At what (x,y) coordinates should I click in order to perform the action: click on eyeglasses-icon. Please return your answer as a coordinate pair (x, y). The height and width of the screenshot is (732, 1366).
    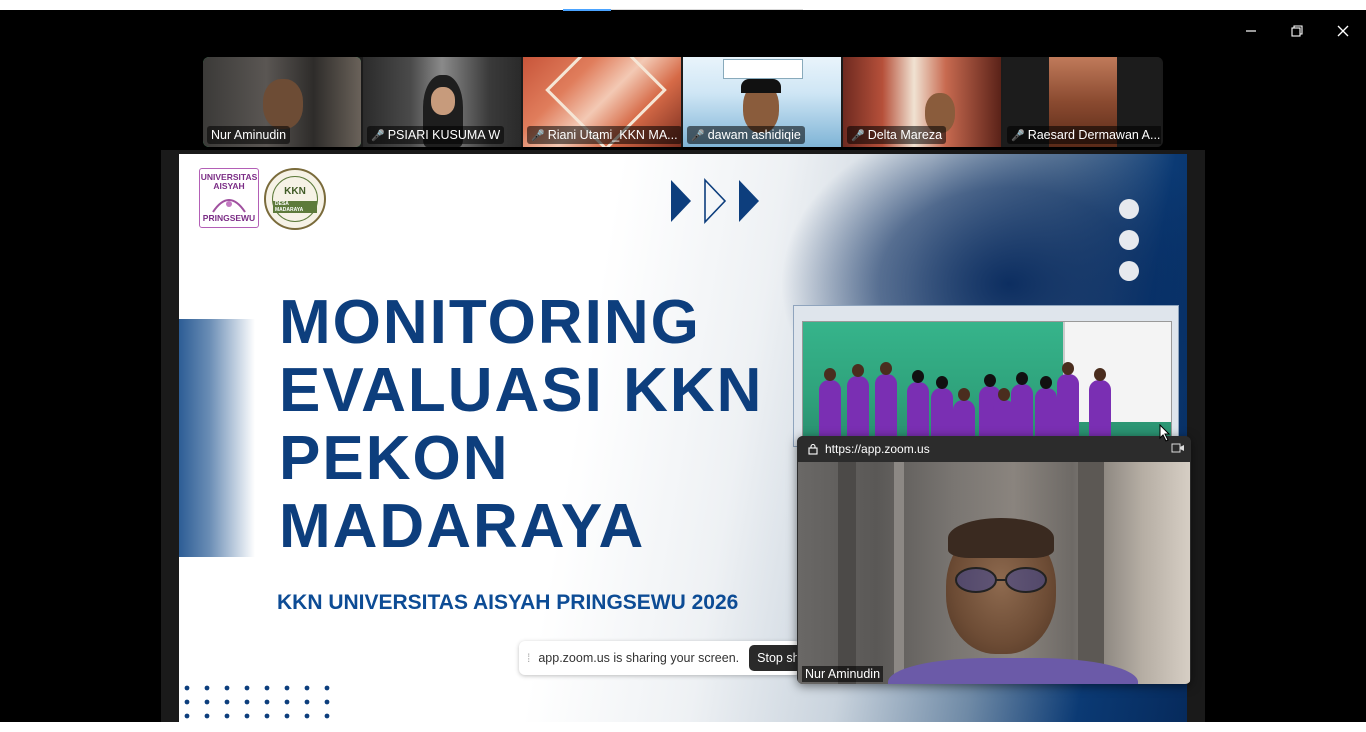
    Looking at the image, I should click on (1001, 580).